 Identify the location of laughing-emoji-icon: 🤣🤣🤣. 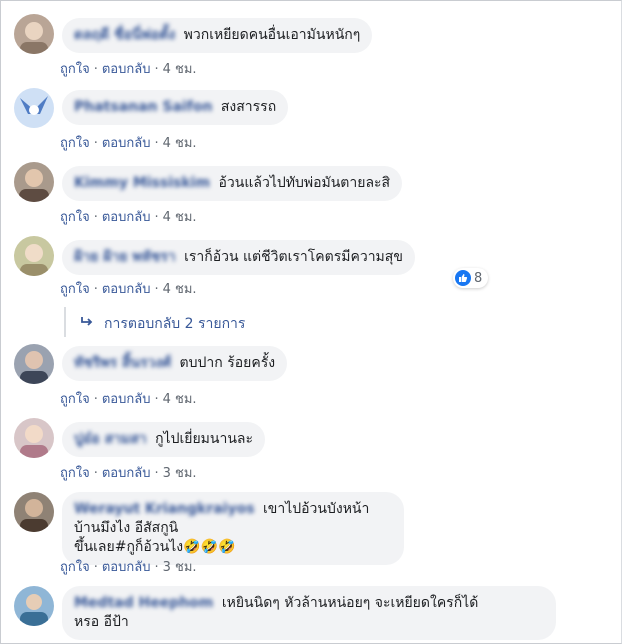
(209, 547).